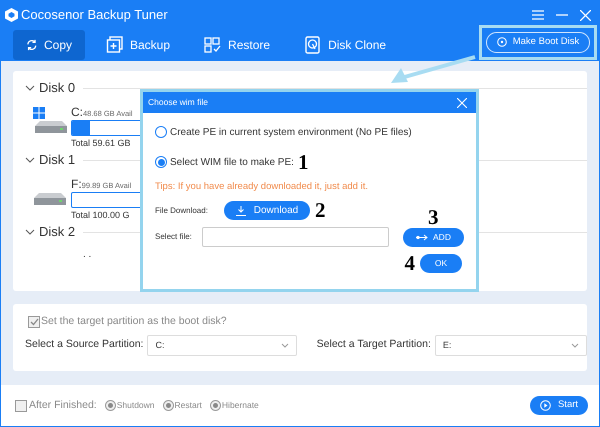 The width and height of the screenshot is (600, 427). I want to click on radio-label: Select WIM file to make PE:, so click(232, 163).